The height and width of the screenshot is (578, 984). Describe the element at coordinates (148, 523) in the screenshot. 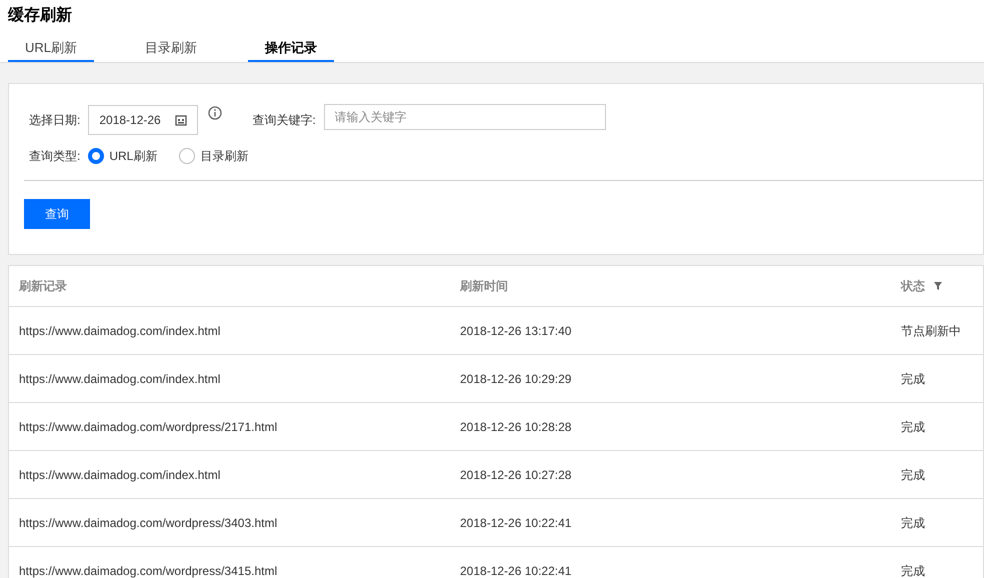

I see `table-cell-text: https://www.daimadog.com/wordpress/3403.html` at that location.